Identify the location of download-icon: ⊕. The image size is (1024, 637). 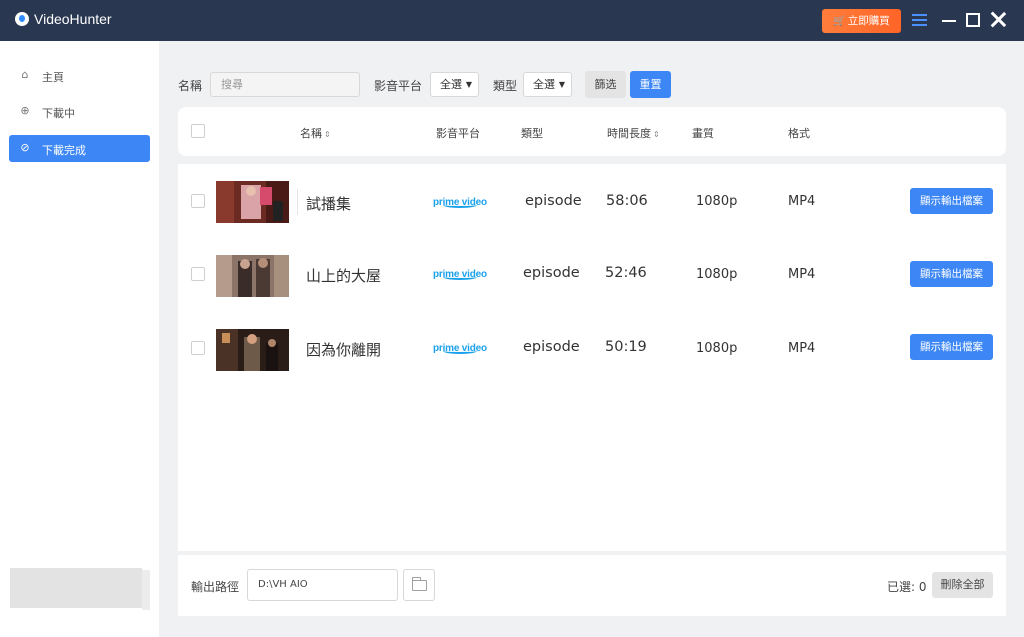
(25, 110).